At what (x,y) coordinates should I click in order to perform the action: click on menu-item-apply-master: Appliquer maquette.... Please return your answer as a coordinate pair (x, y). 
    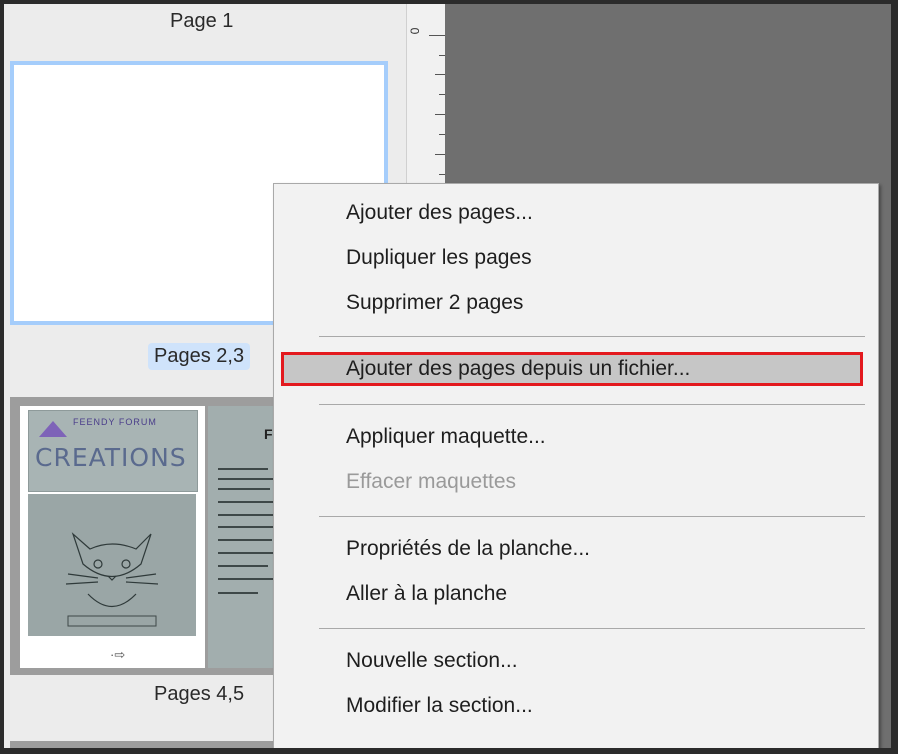
    Looking at the image, I should click on (446, 437).